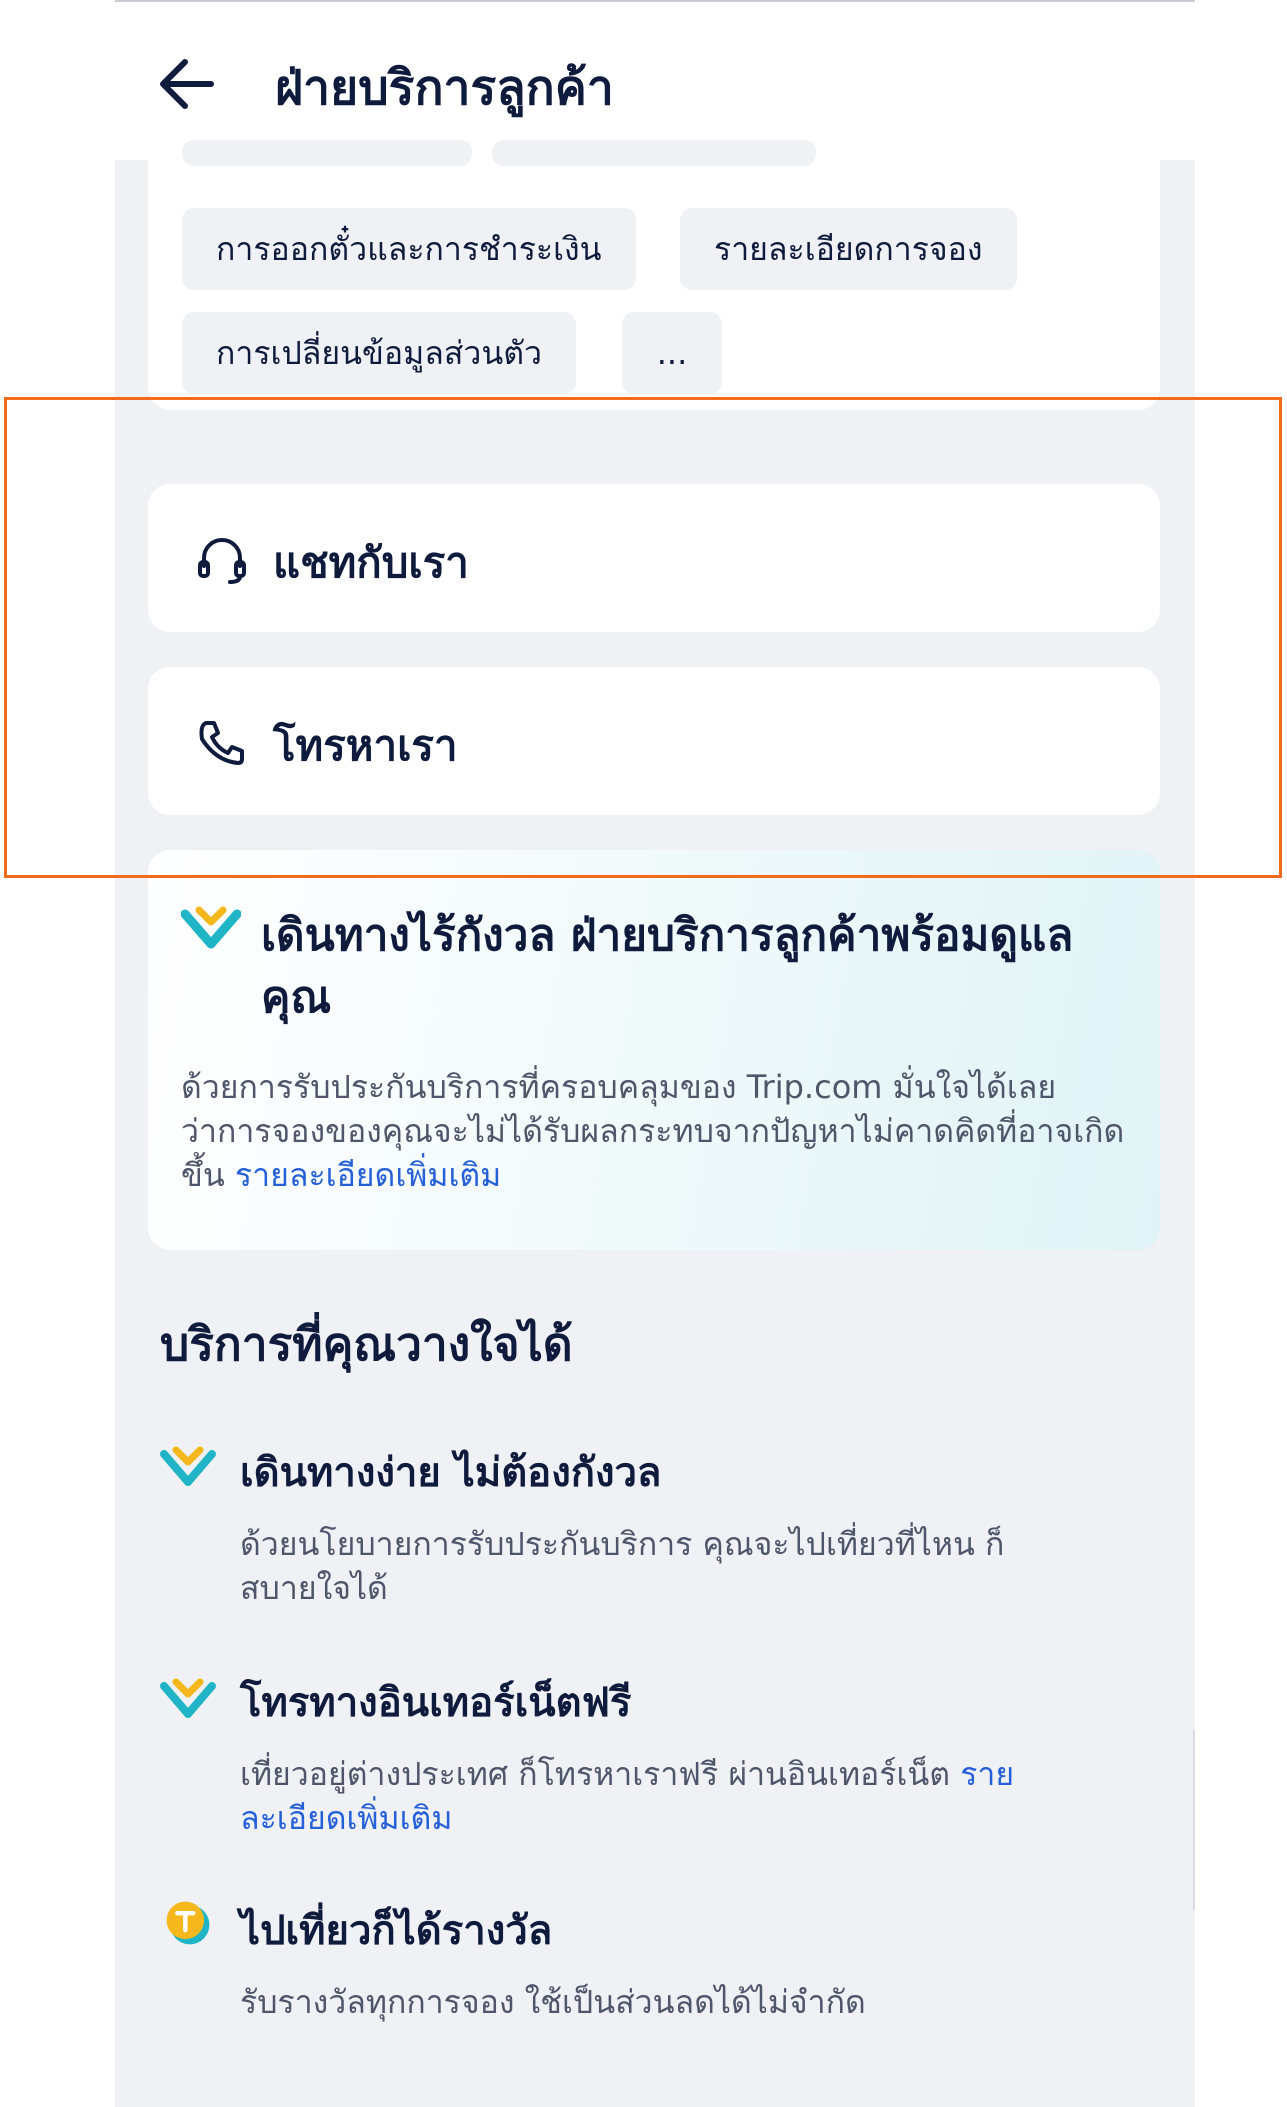 Image resolution: width=1287 pixels, height=2107 pixels. What do you see at coordinates (451, 1473) in the screenshot?
I see `feature-title: เดินทางง่าย ไม่ต้องกังวล` at bounding box center [451, 1473].